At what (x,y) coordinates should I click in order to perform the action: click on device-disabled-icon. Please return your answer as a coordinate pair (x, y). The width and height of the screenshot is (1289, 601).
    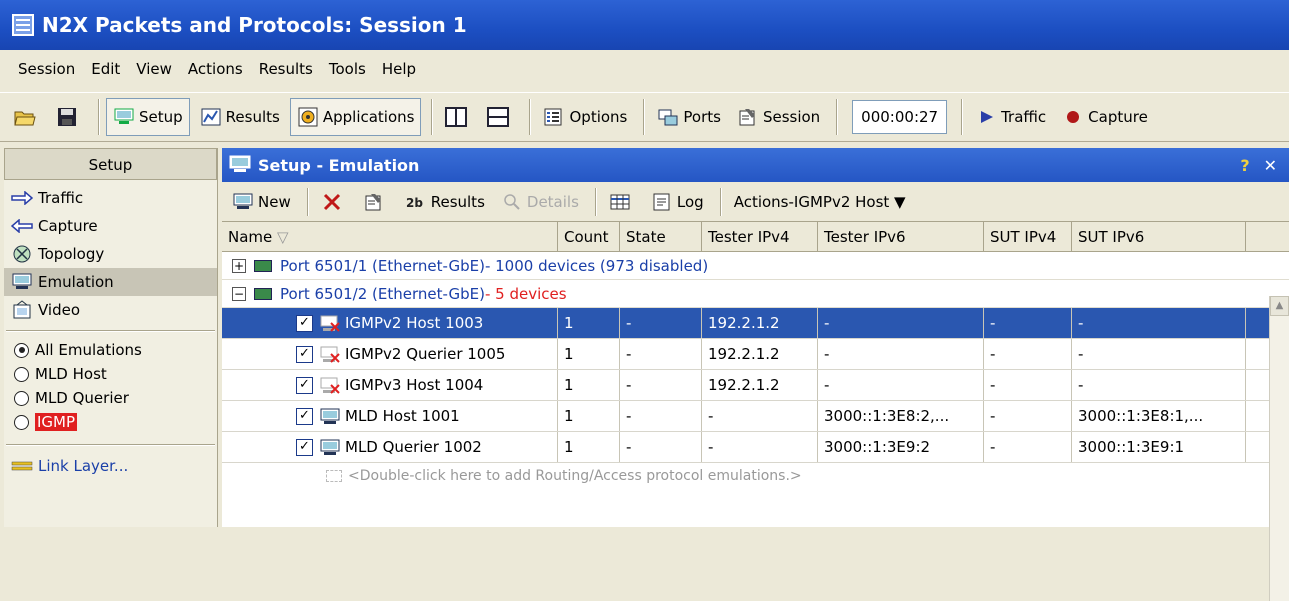
    Looking at the image, I should click on (330, 323).